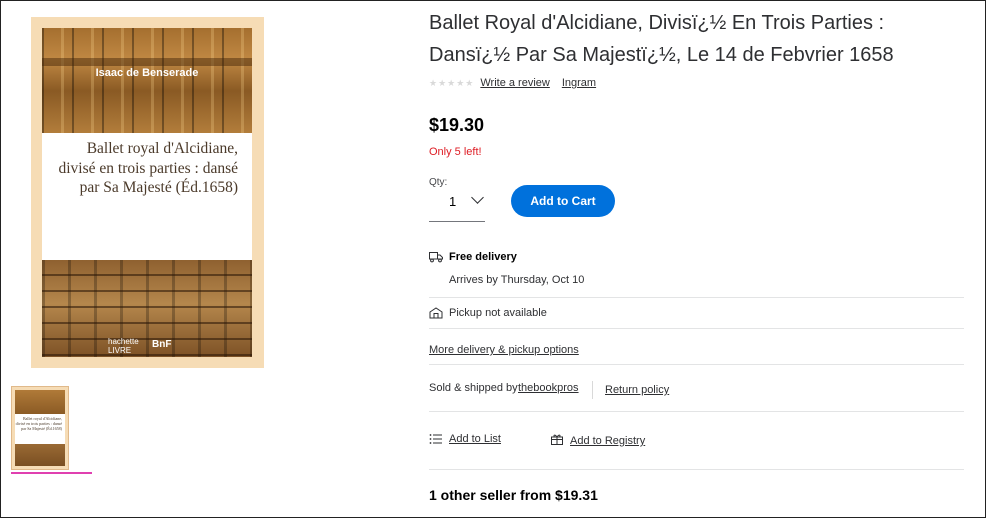 The image size is (986, 518). What do you see at coordinates (123, 346) in the screenshot?
I see `publisher-logo: hachette LIVRE` at bounding box center [123, 346].